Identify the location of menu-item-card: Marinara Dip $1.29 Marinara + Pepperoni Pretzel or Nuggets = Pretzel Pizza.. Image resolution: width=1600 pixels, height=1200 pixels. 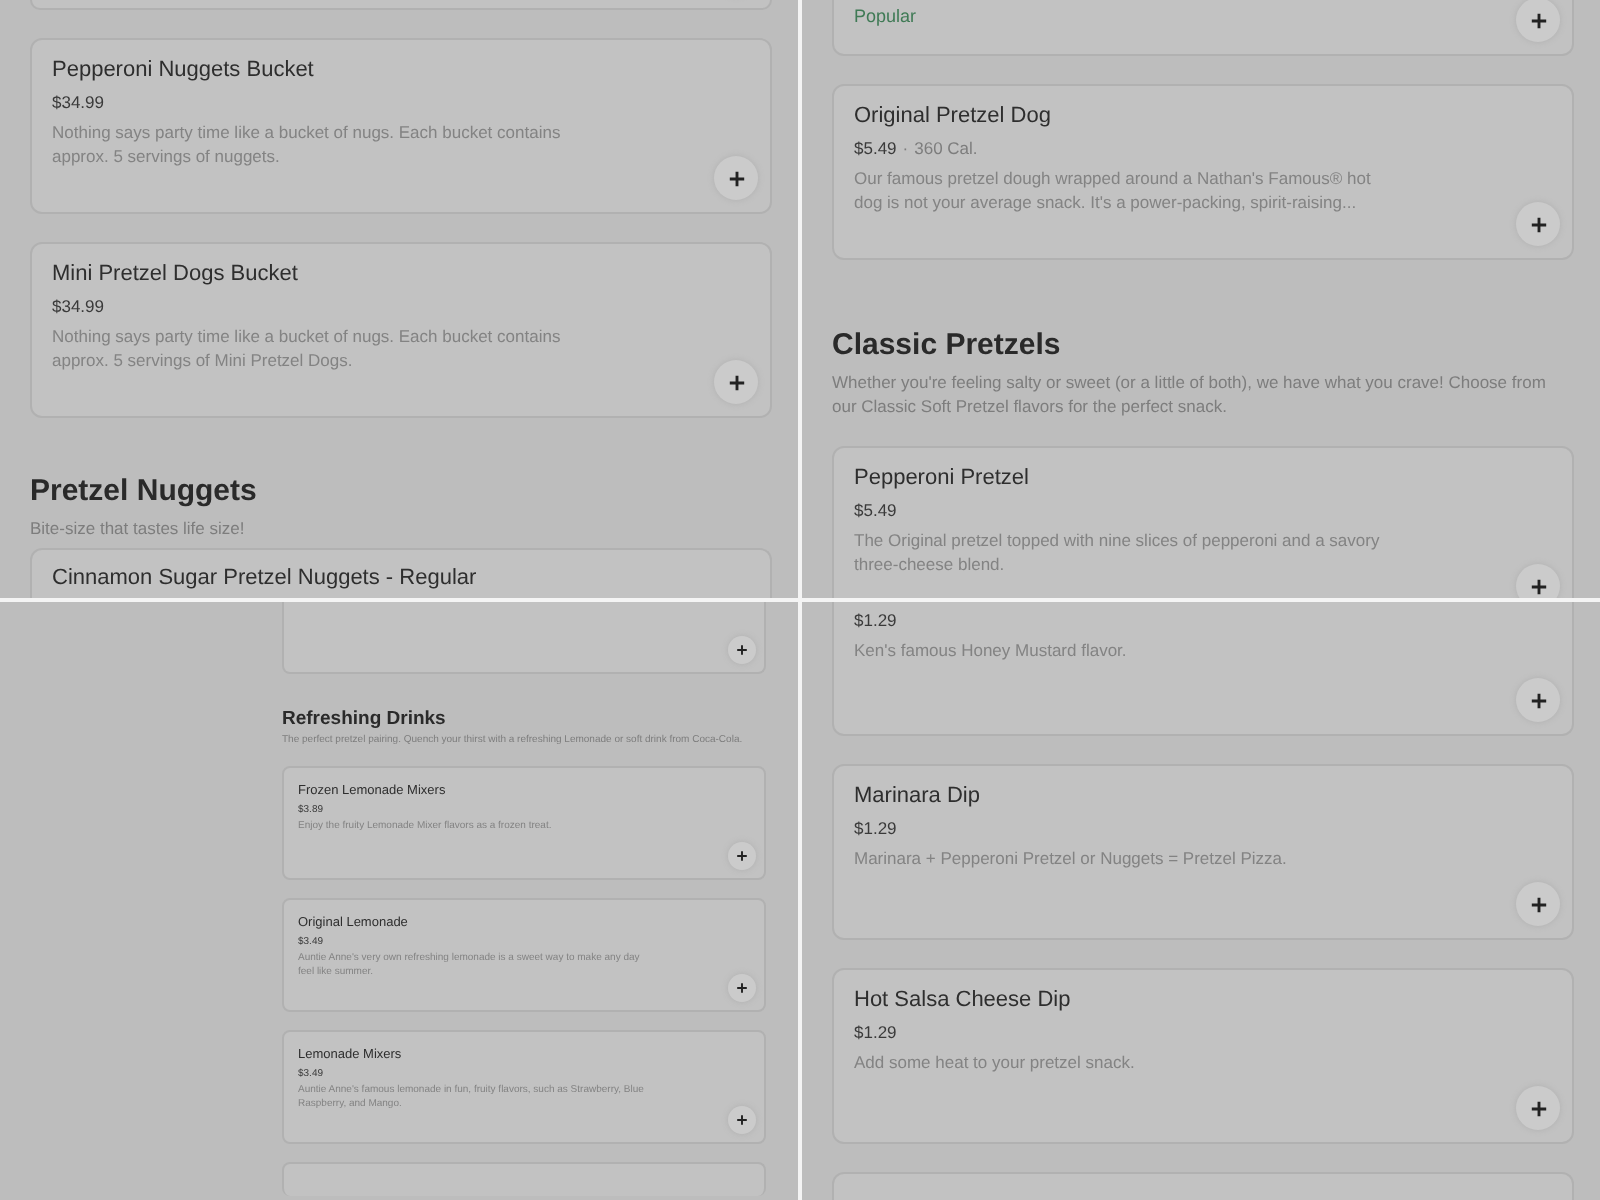
(1203, 852).